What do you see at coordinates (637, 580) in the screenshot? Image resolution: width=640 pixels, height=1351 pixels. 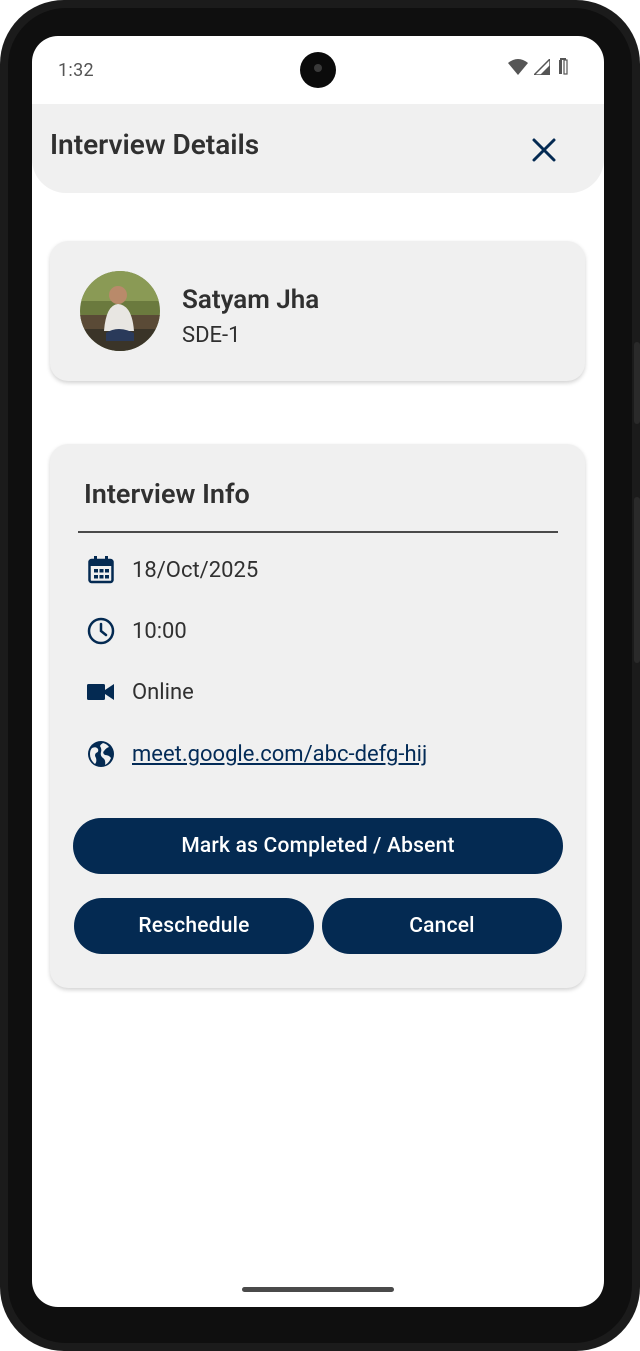 I see `volume-button` at bounding box center [637, 580].